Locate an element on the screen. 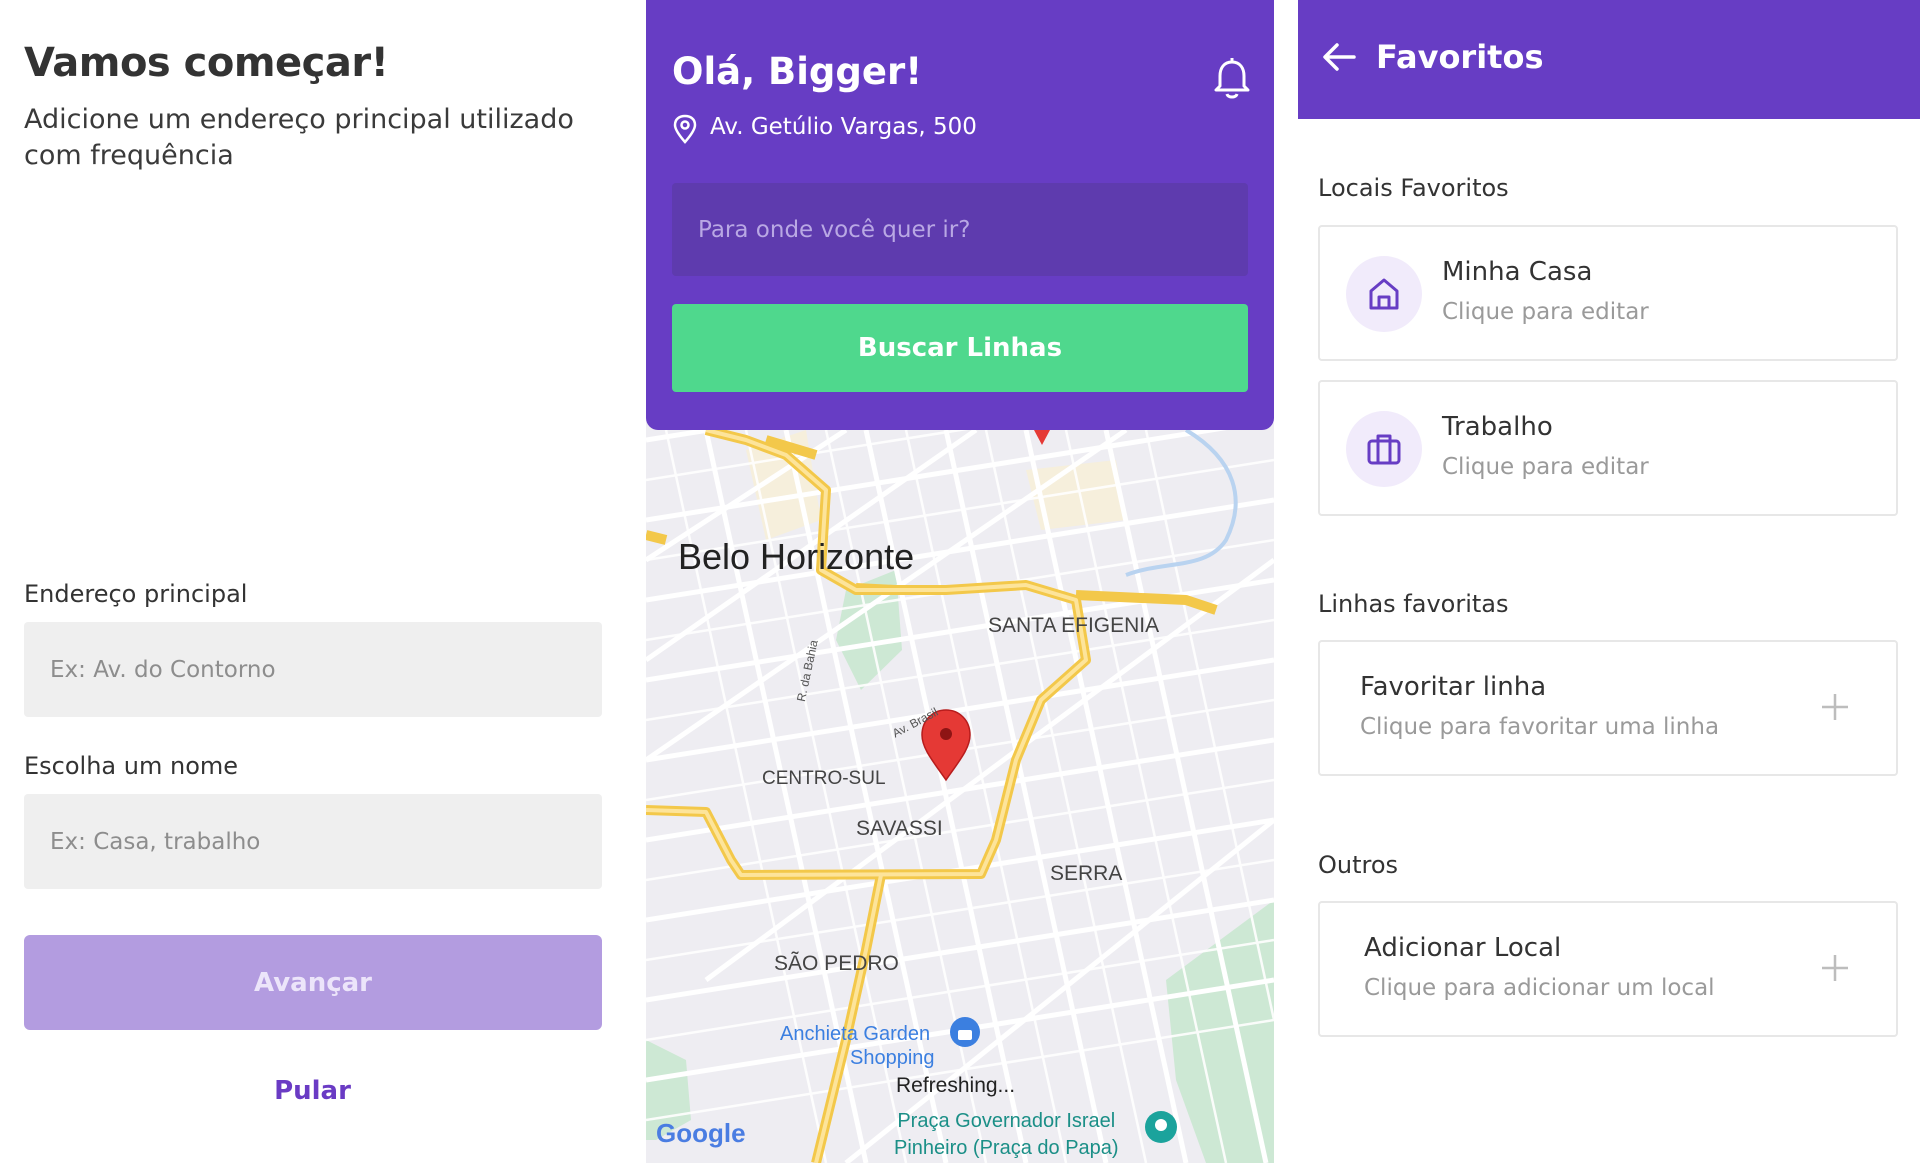  section-title-lines: Linhas favoritas is located at coordinates (1413, 604).